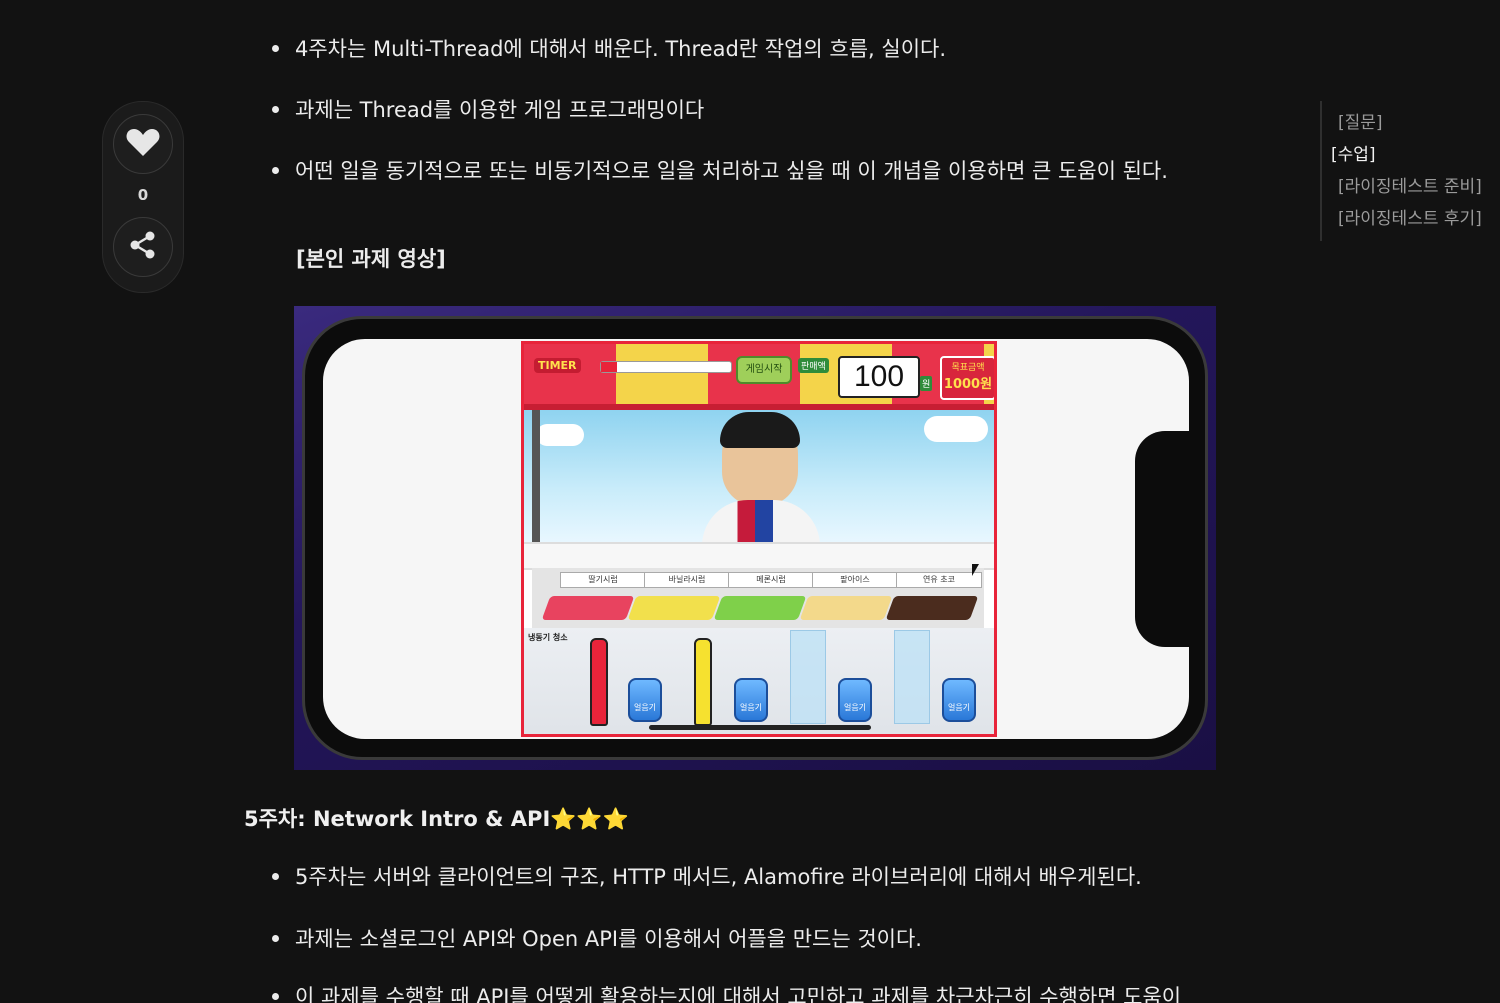 This screenshot has height=1003, width=1500. What do you see at coordinates (759, 556) in the screenshot?
I see `counter` at bounding box center [759, 556].